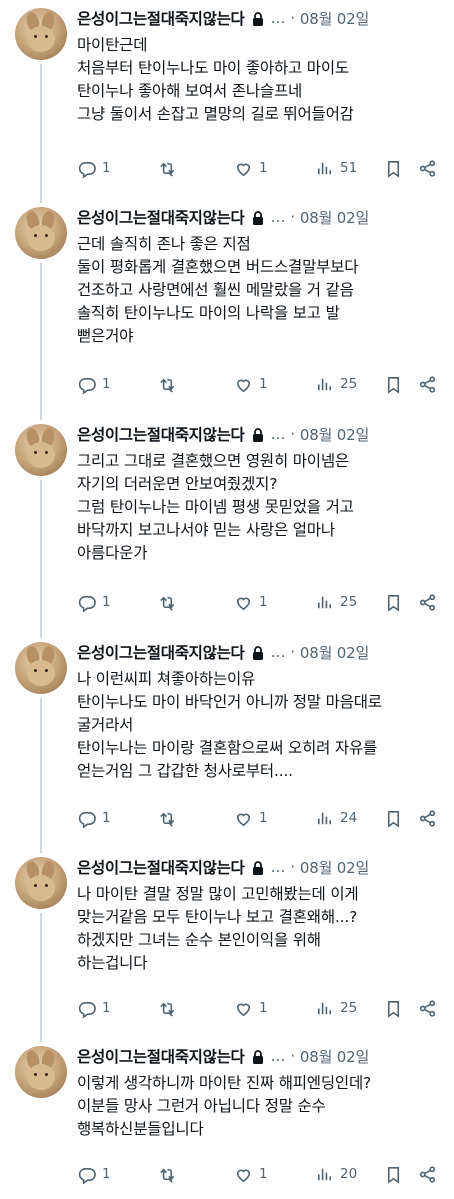 The height and width of the screenshot is (1199, 454). I want to click on tweet-text-line: 굴거라서, so click(105, 725).